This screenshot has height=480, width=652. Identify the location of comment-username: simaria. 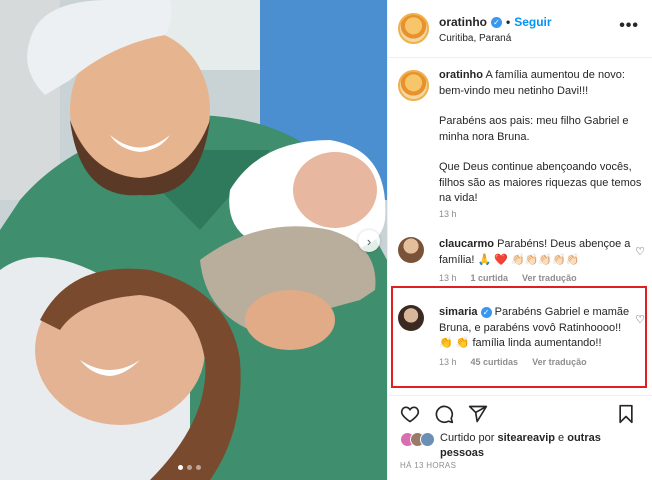
(458, 312).